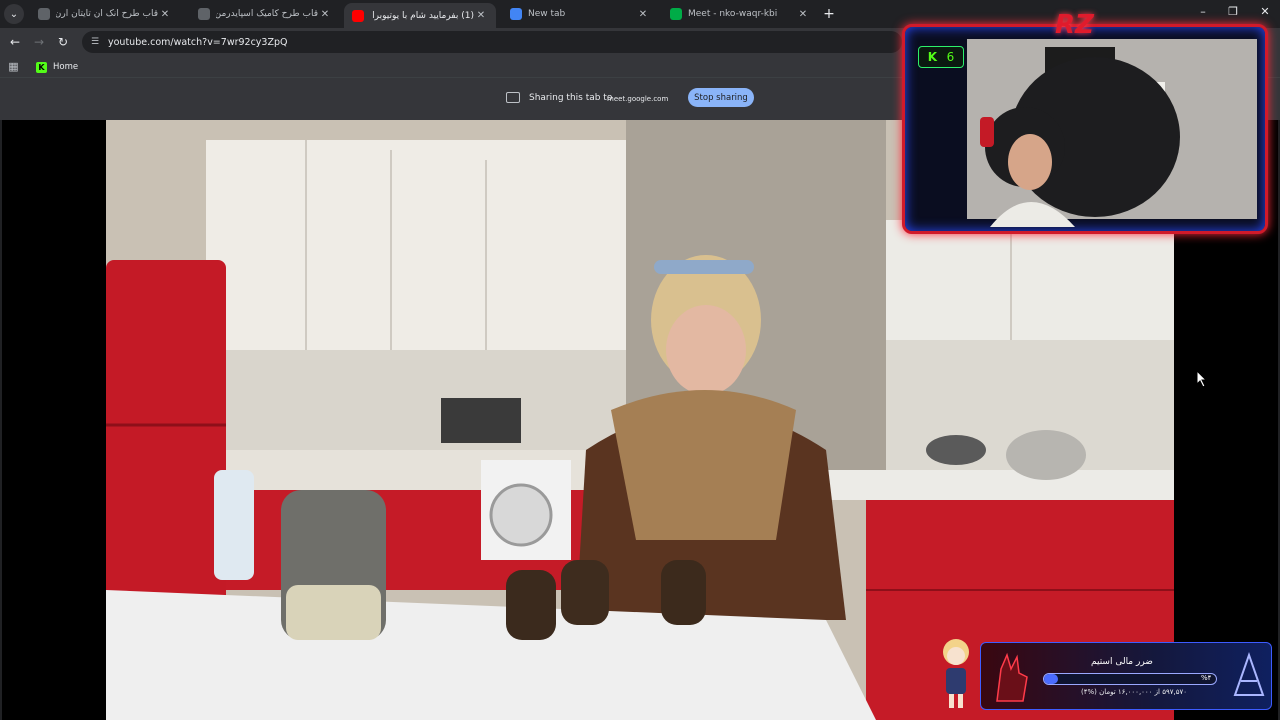  Describe the element at coordinates (1134, 692) in the screenshot. I see `donation-amount: ۵۹۷,۵۷۰ از ۱۶,۰۰۰,۰۰۰ تومان (%۴)` at that location.